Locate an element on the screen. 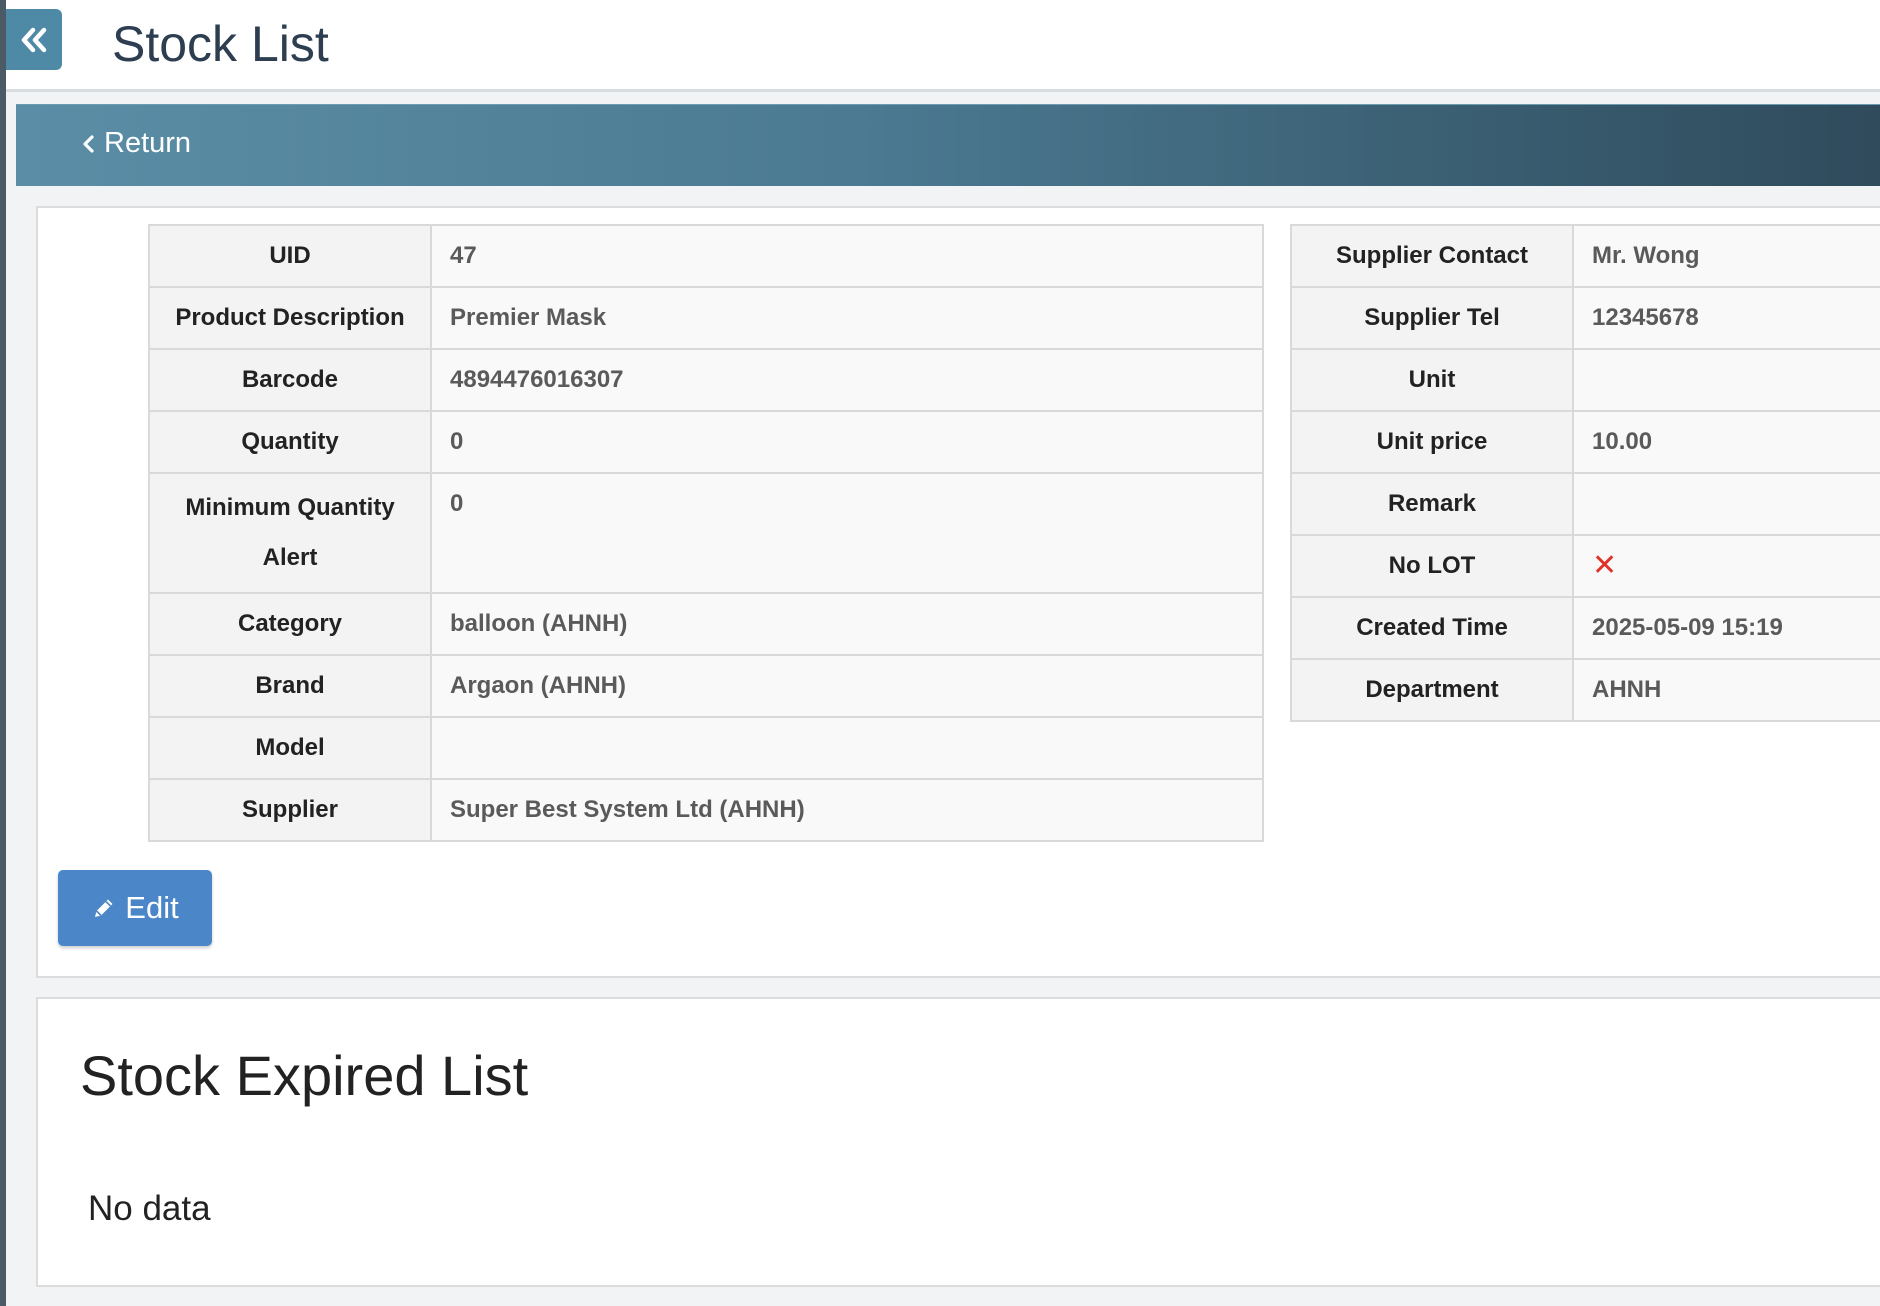  table-row: Unit is located at coordinates (1585, 380).